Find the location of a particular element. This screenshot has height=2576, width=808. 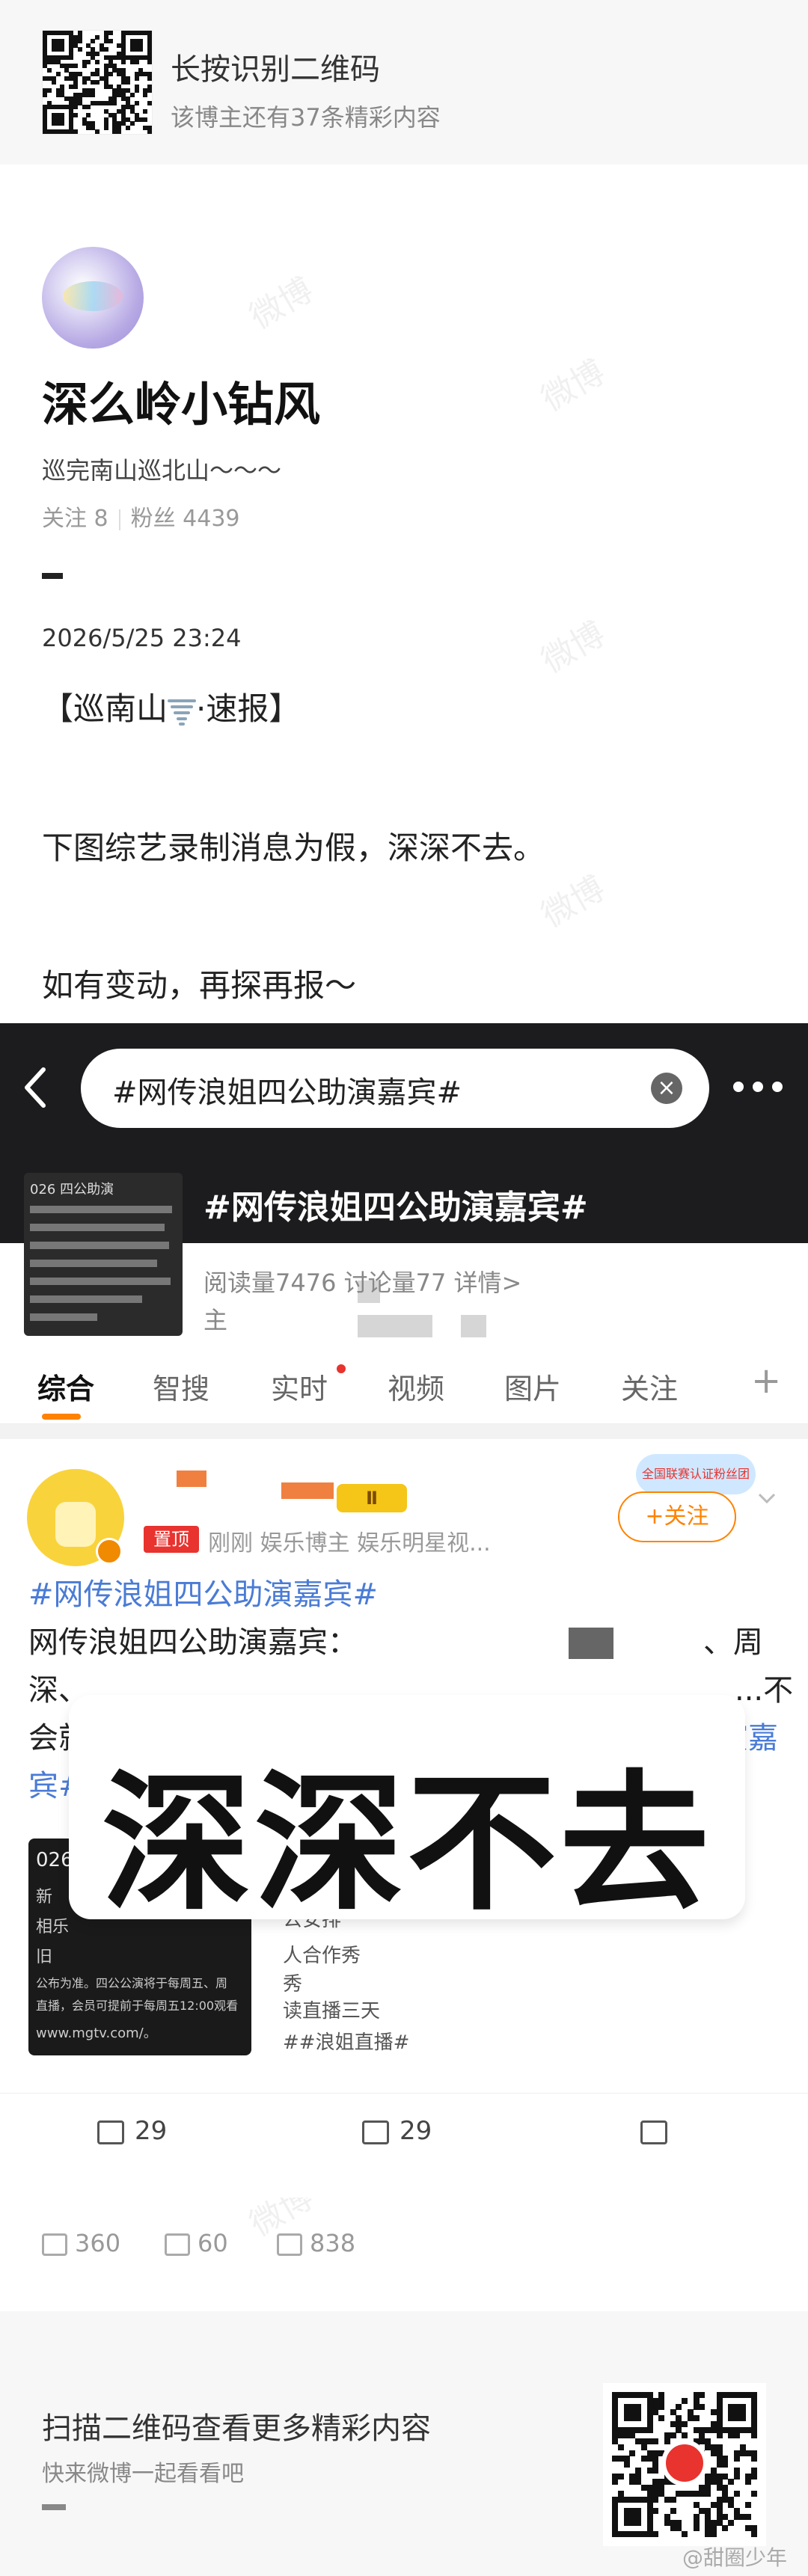

qr-code-icon is located at coordinates (97, 82).